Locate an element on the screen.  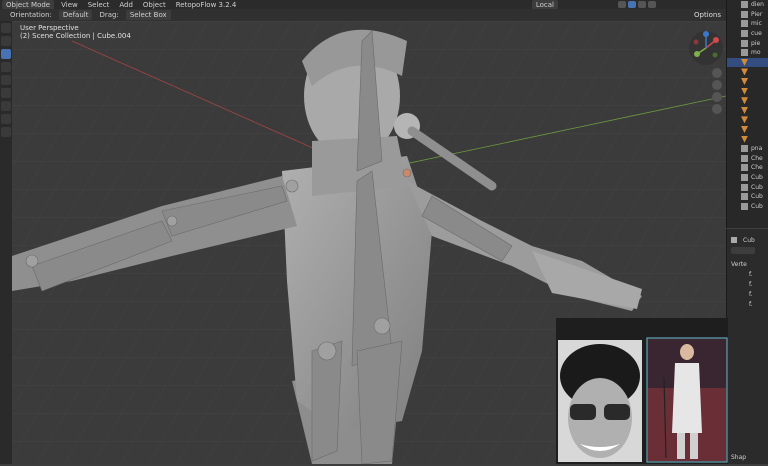
select-tool-icon is located at coordinates (6, 28).